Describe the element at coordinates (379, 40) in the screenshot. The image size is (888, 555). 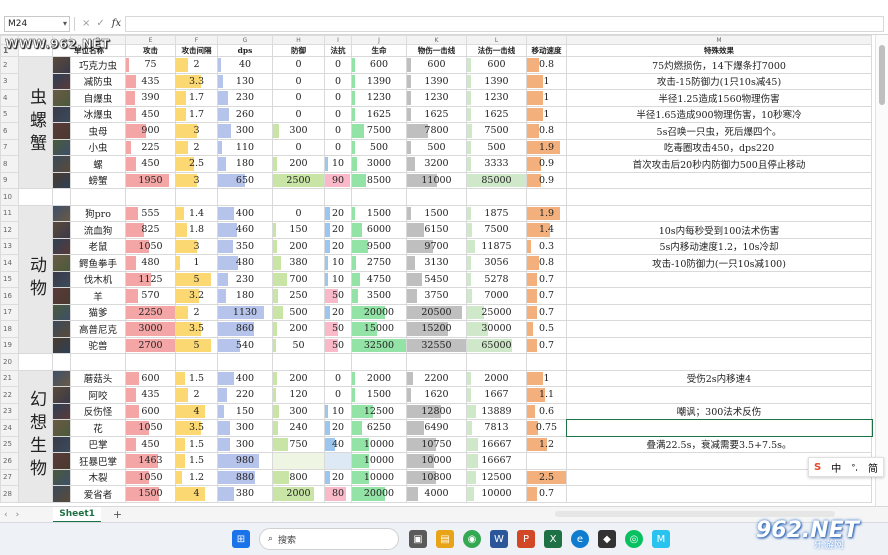
I see `column-header: J` at that location.